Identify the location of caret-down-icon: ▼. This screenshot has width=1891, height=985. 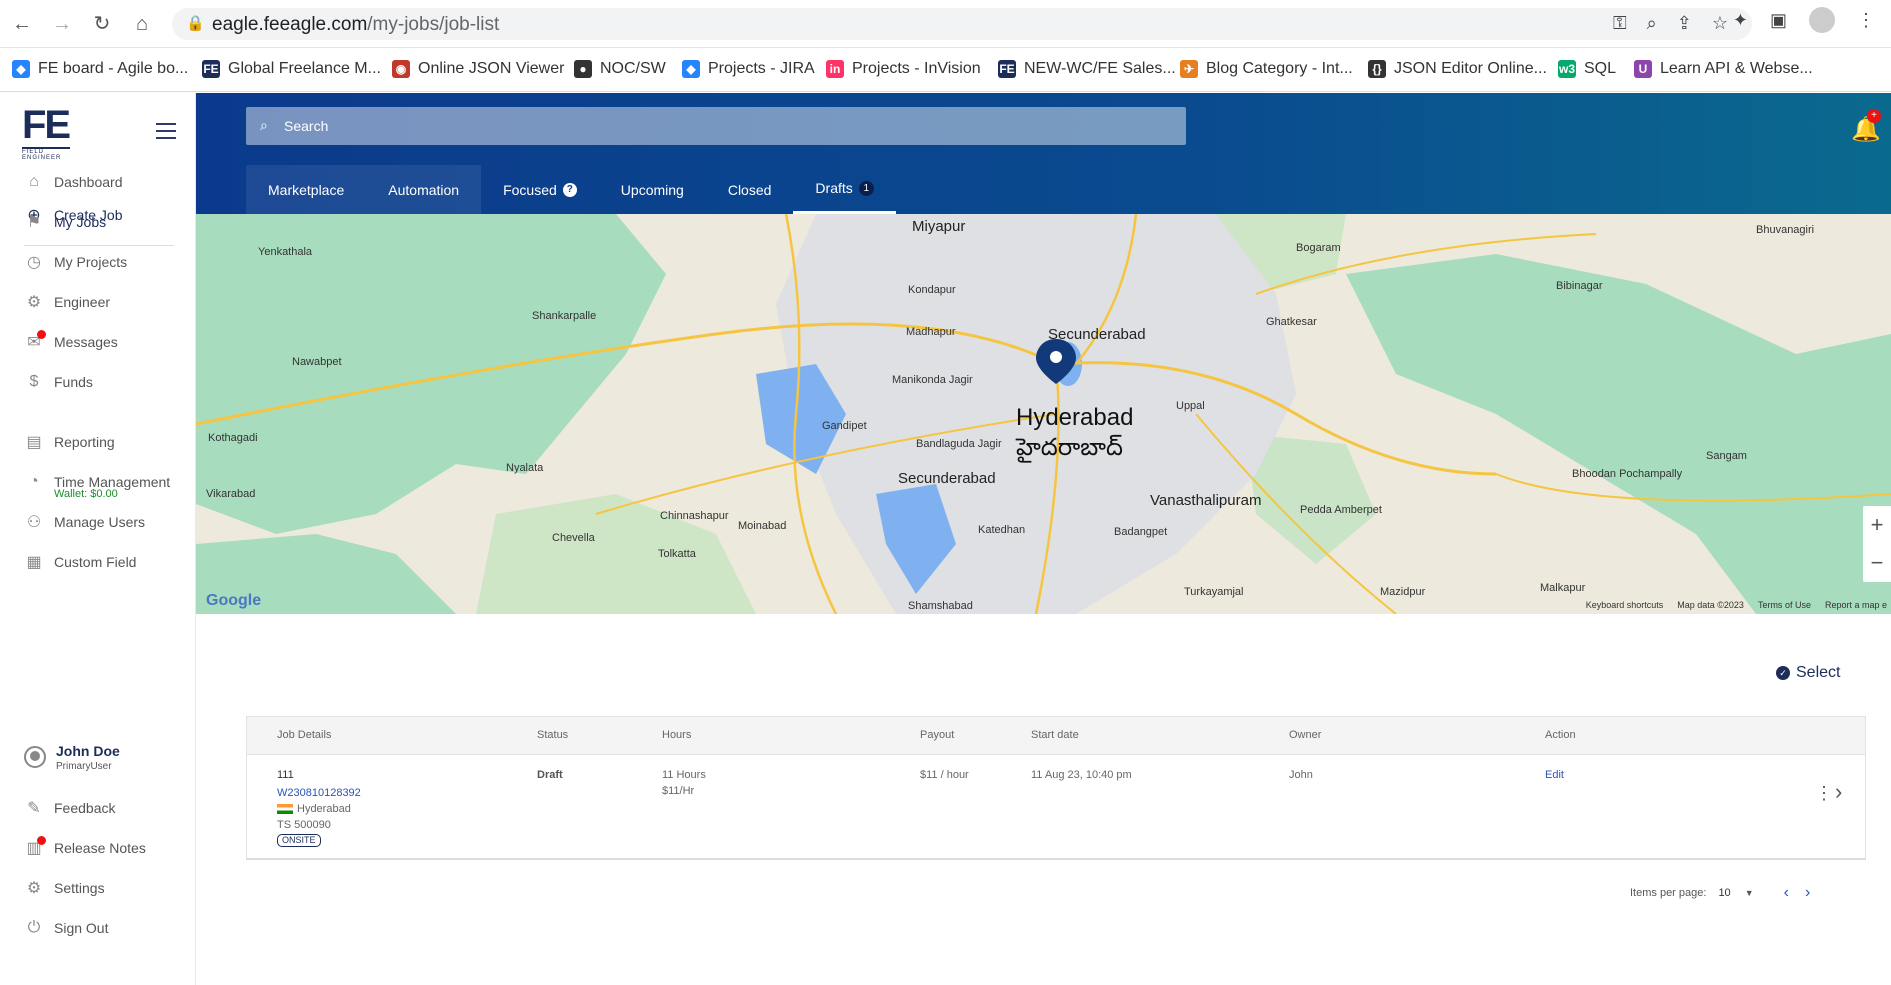
(1749, 893).